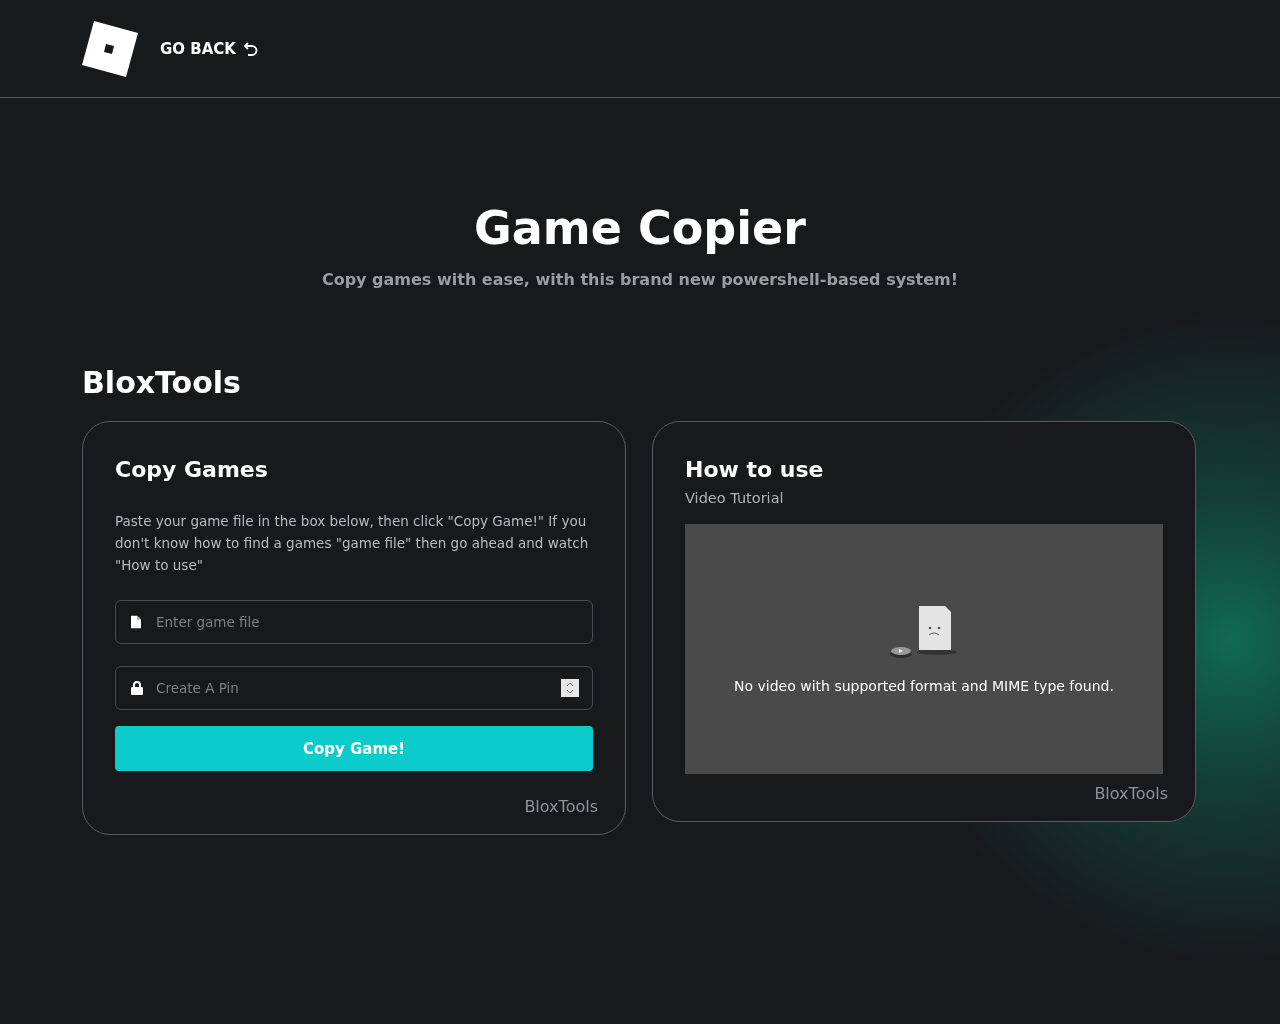  What do you see at coordinates (755, 470) in the screenshot?
I see `card-title: How to use` at bounding box center [755, 470].